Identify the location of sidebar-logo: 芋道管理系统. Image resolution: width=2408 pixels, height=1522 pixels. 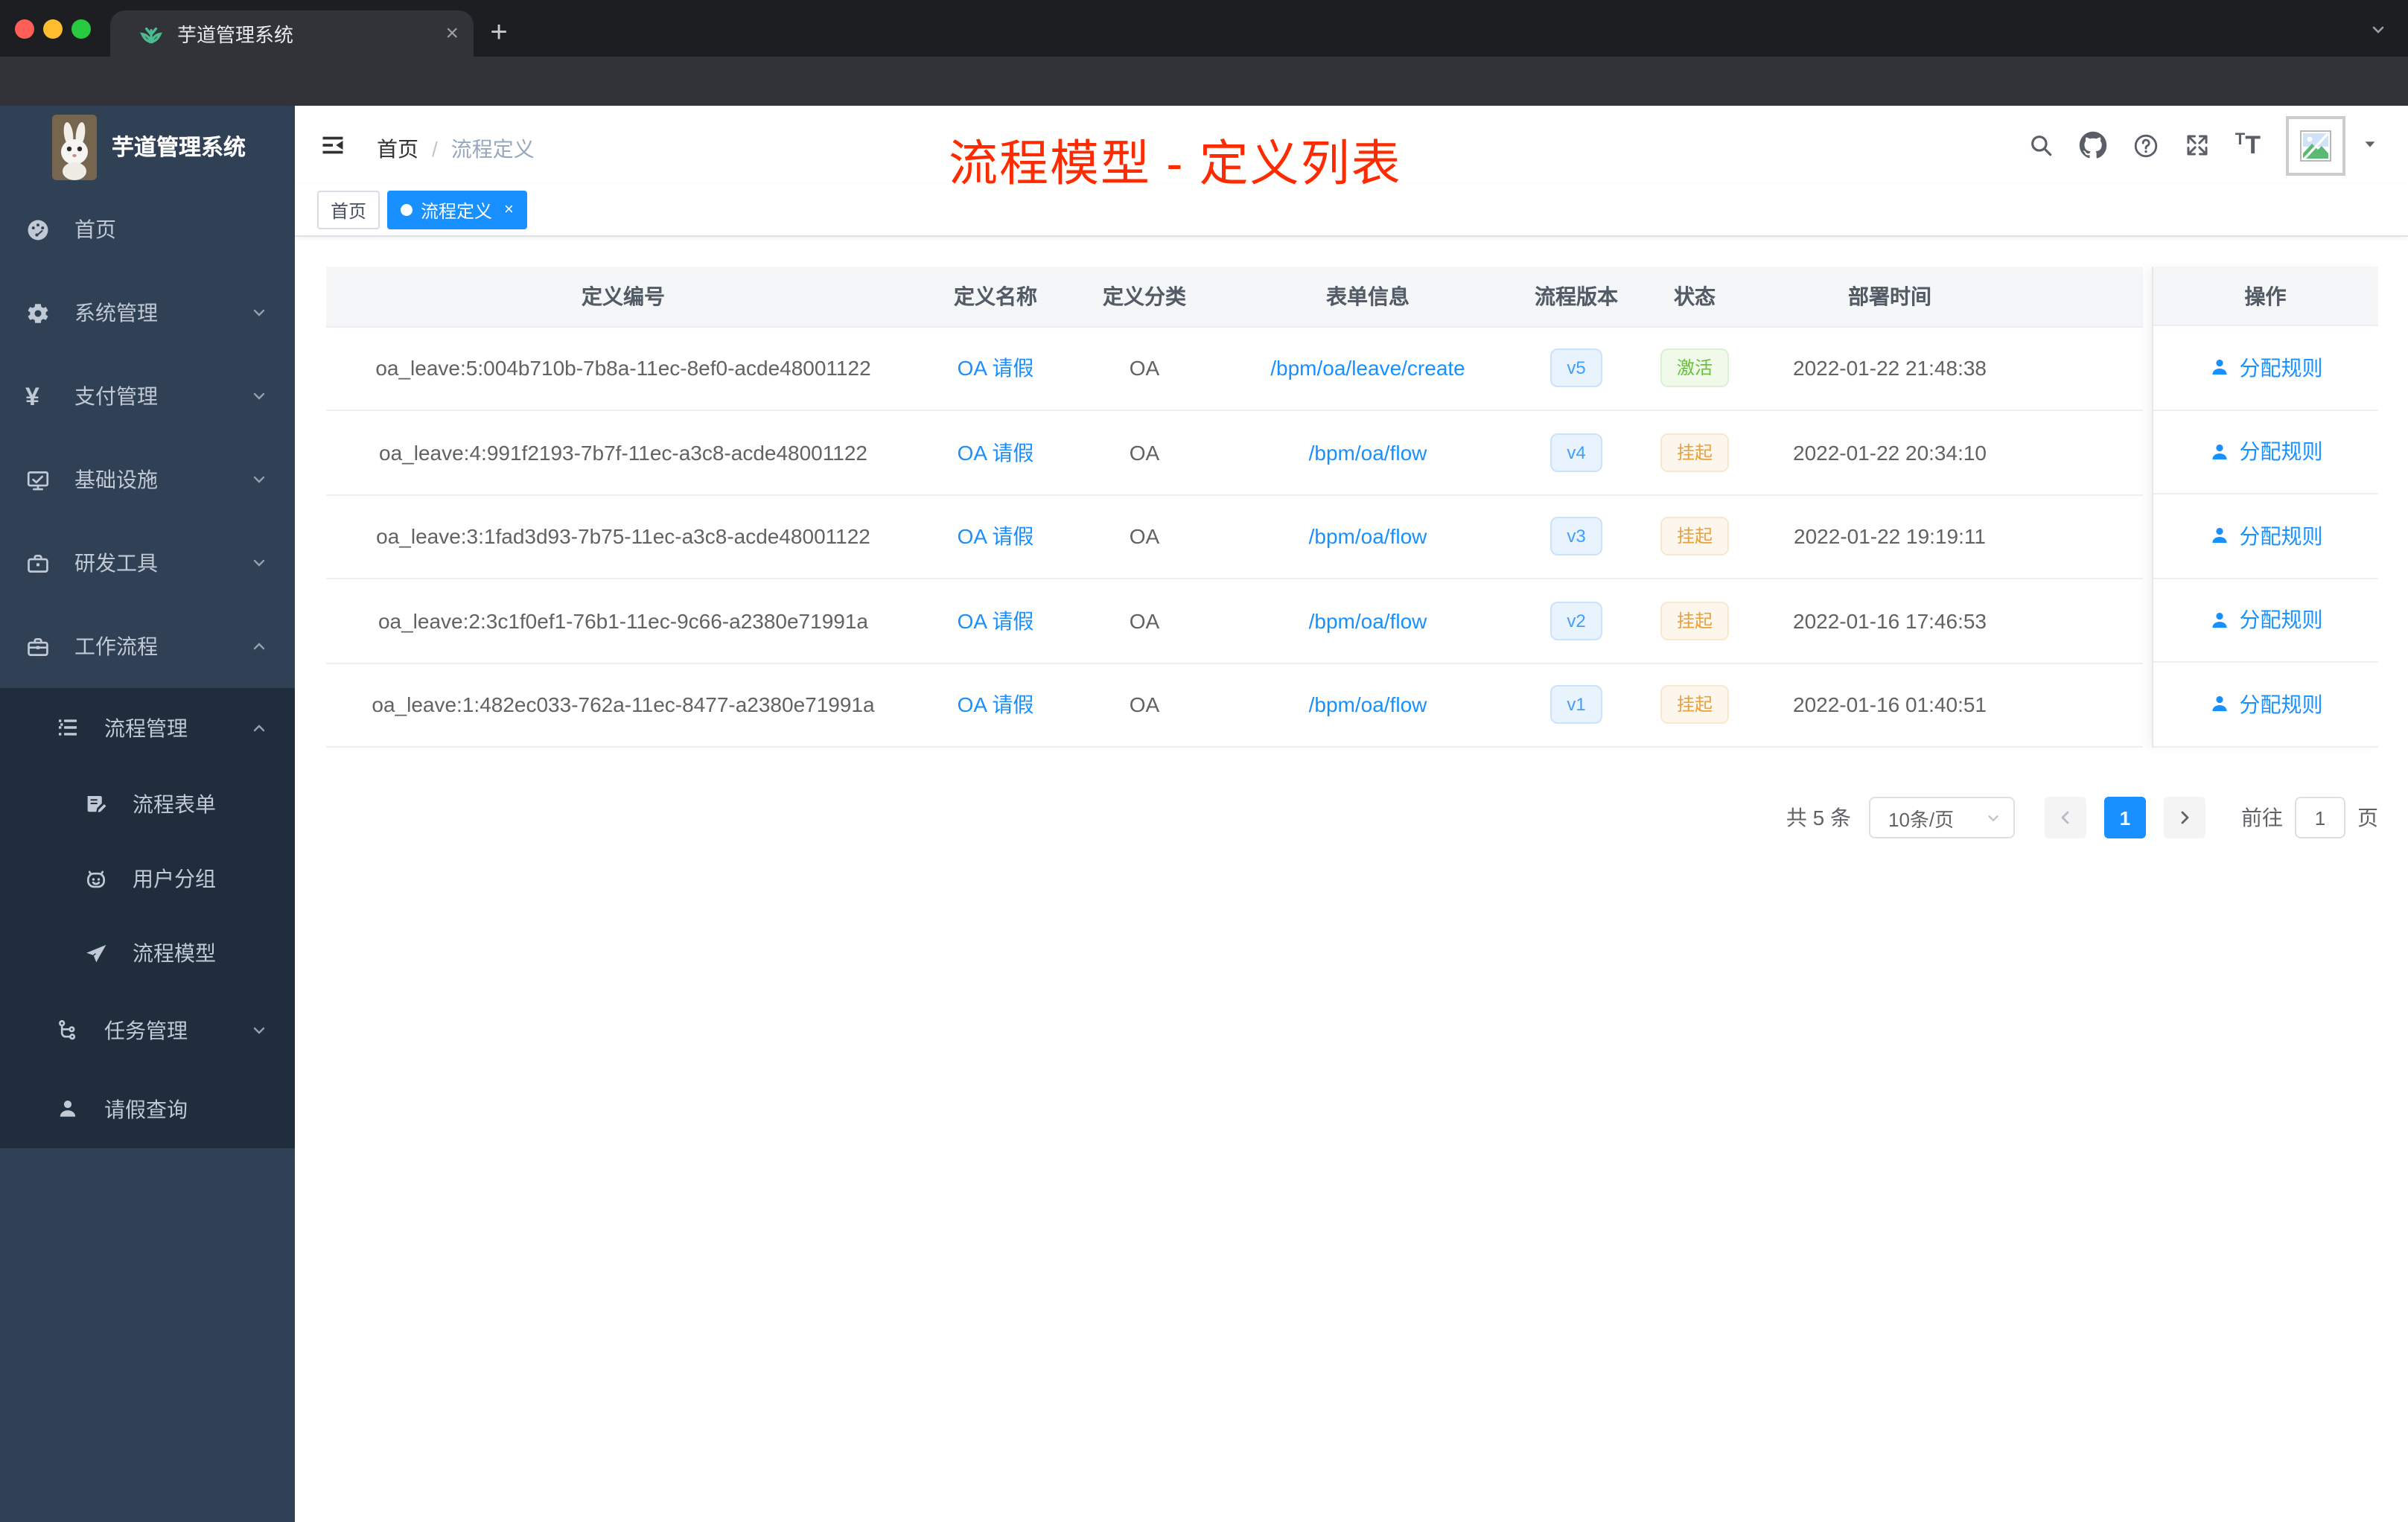
(147, 147).